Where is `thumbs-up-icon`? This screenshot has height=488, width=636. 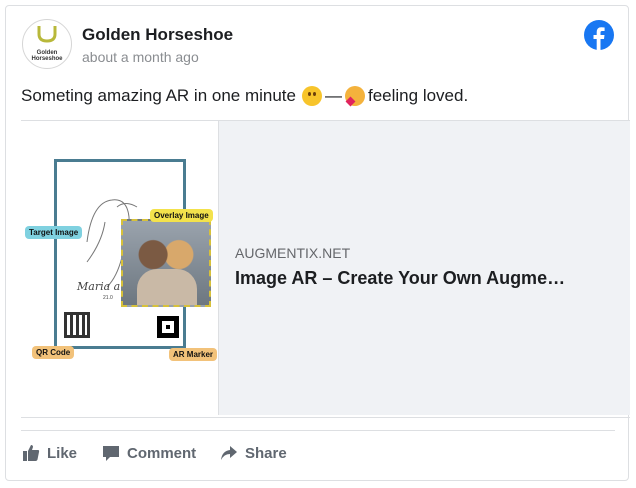 thumbs-up-icon is located at coordinates (31, 453).